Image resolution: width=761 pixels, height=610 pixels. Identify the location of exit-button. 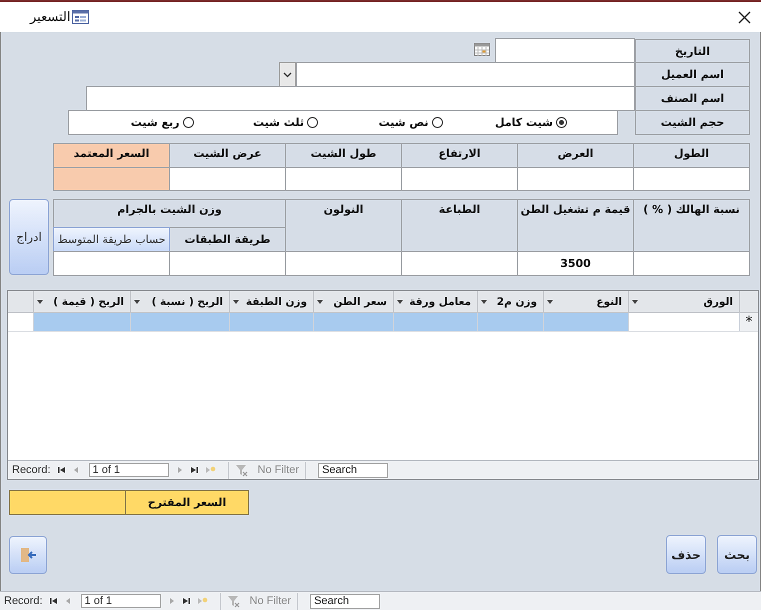
(28, 555).